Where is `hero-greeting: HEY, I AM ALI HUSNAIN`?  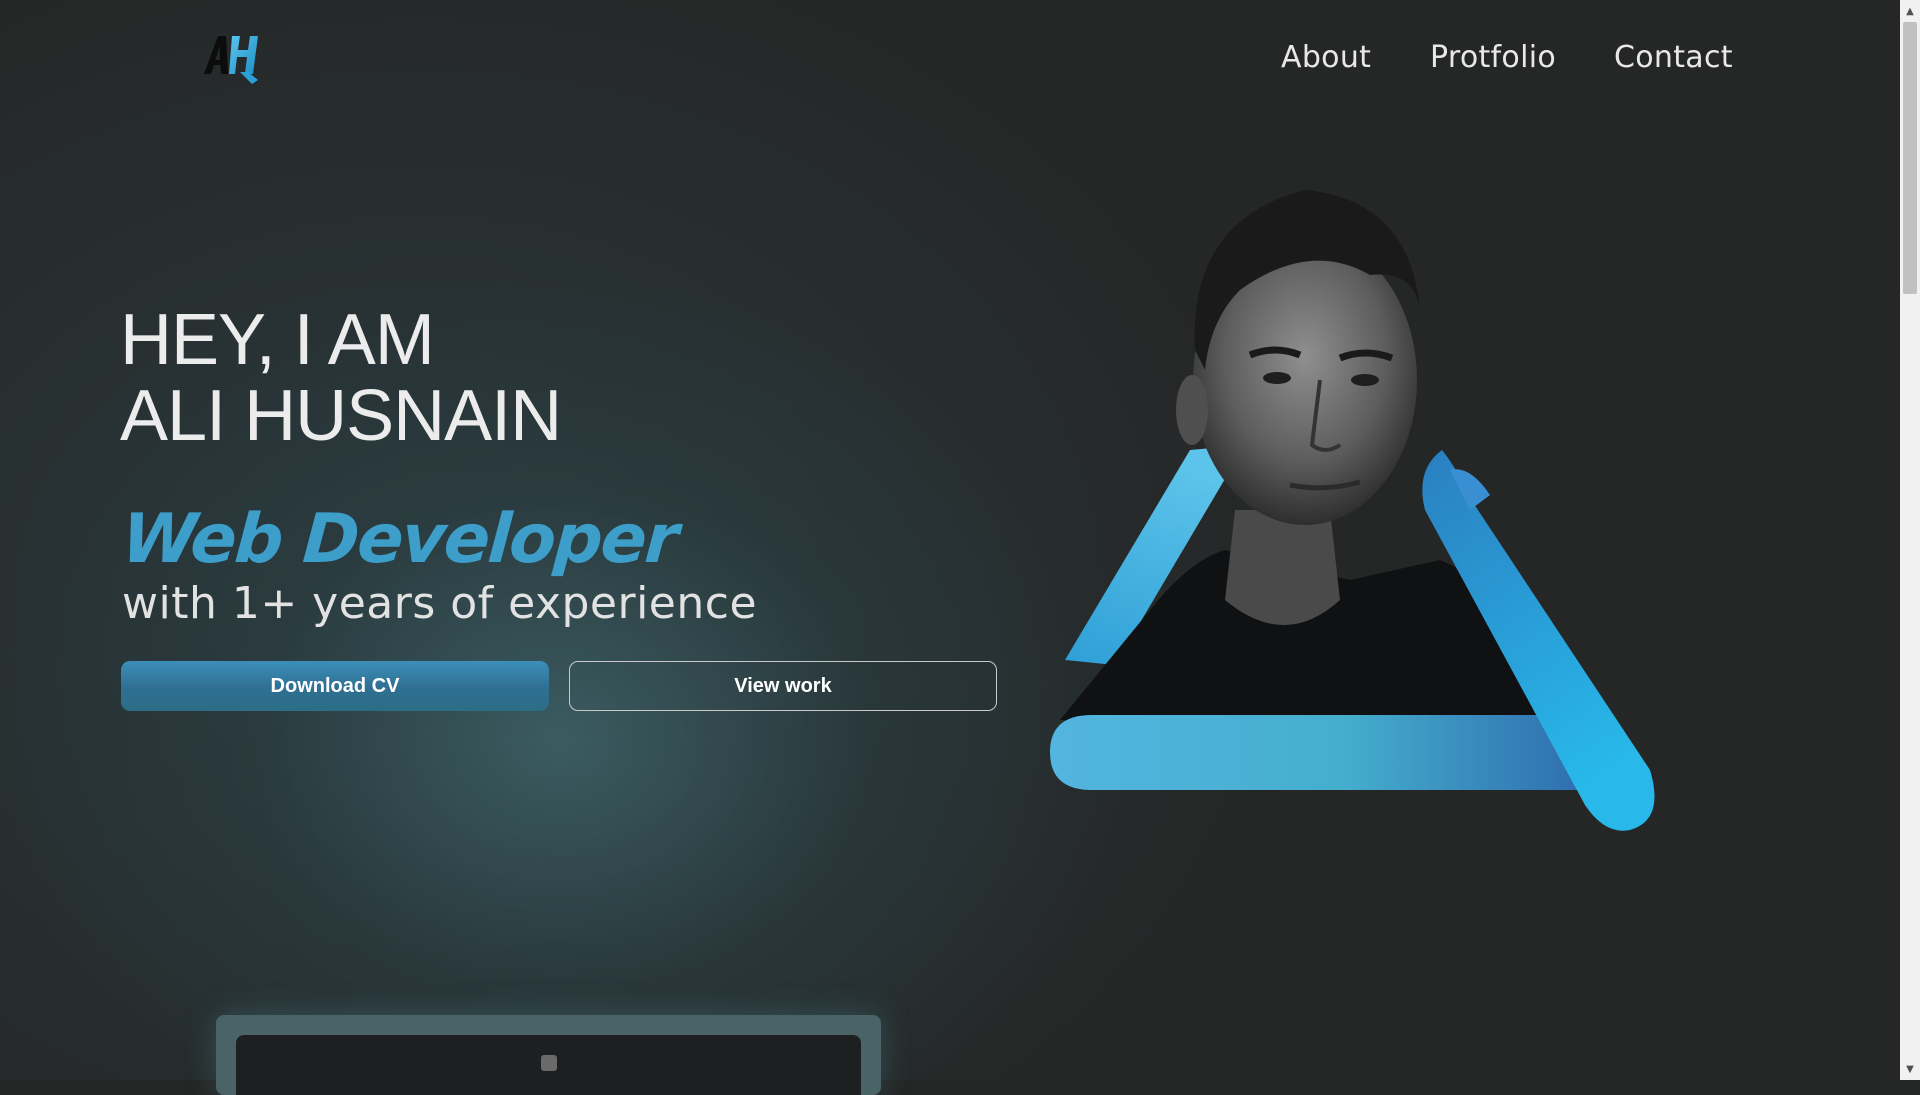 hero-greeting: HEY, I AM ALI HUSNAIN is located at coordinates (341, 378).